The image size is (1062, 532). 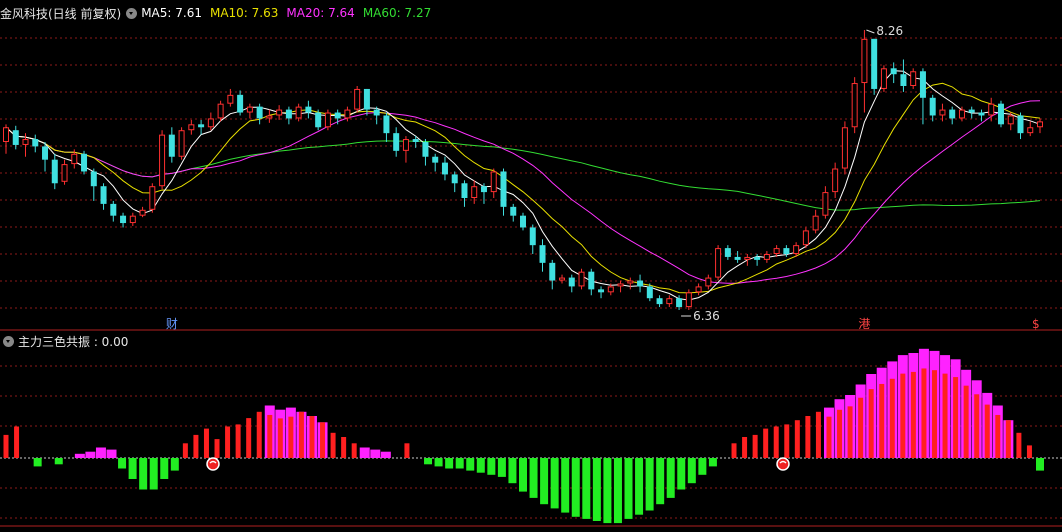 I want to click on dividend-marker: $, so click(x=1036, y=324).